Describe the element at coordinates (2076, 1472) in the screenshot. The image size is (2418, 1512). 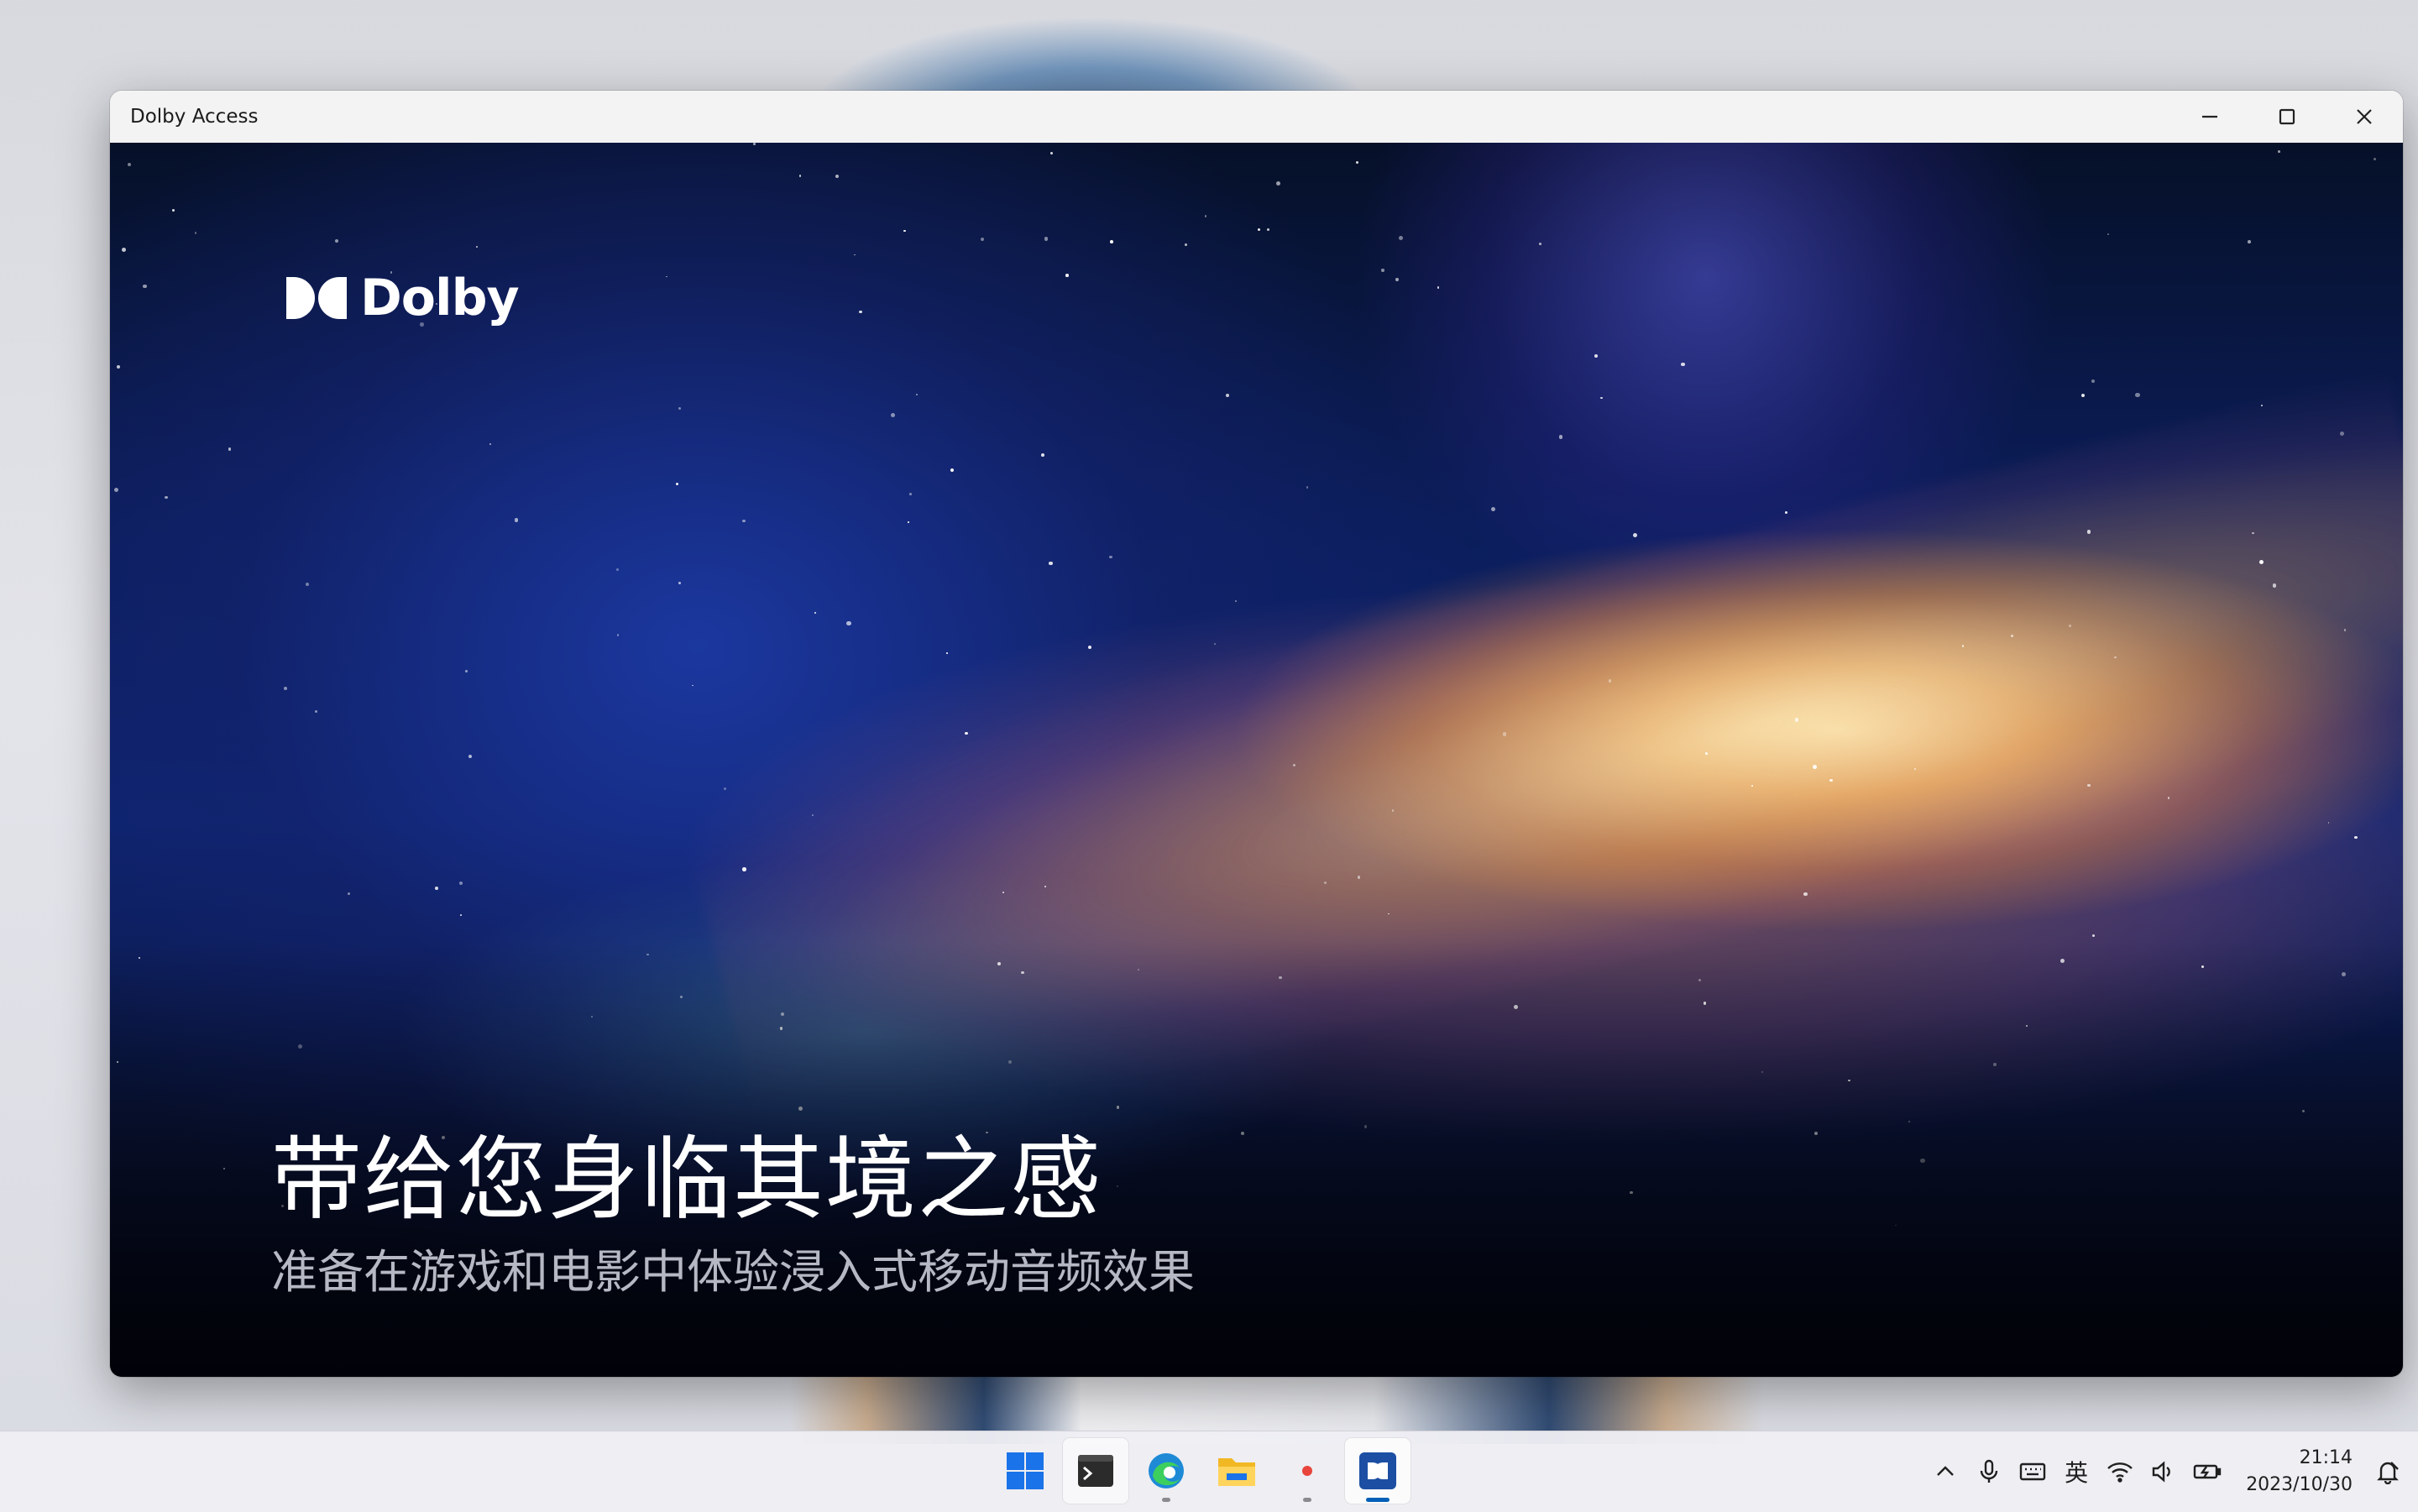
I see `input-method-button: 英` at that location.